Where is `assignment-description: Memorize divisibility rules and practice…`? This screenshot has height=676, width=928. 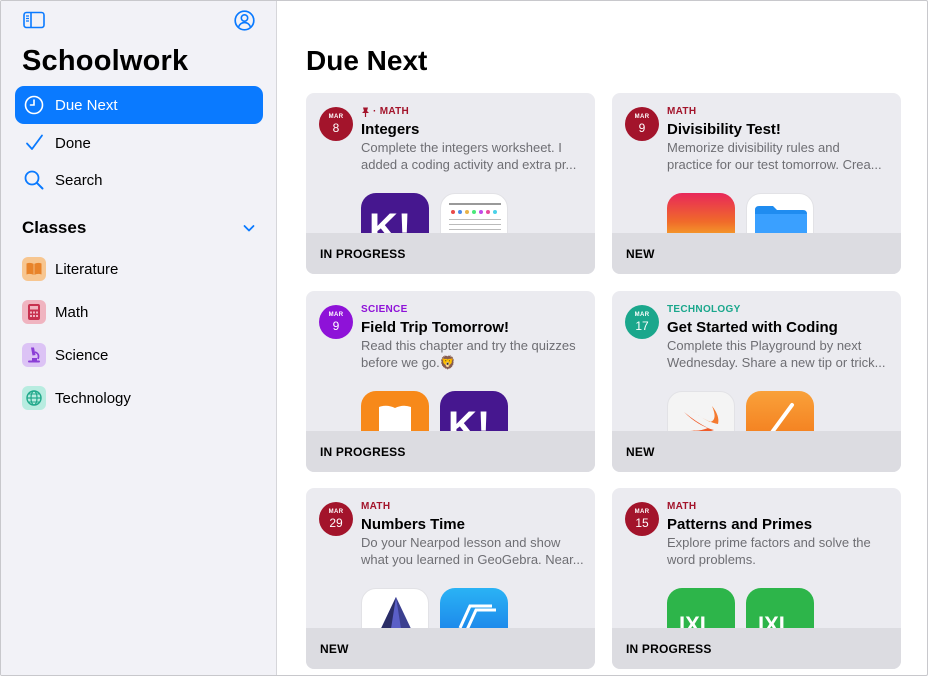
assignment-description: Memorize divisibility rules and practice… is located at coordinates (780, 156).